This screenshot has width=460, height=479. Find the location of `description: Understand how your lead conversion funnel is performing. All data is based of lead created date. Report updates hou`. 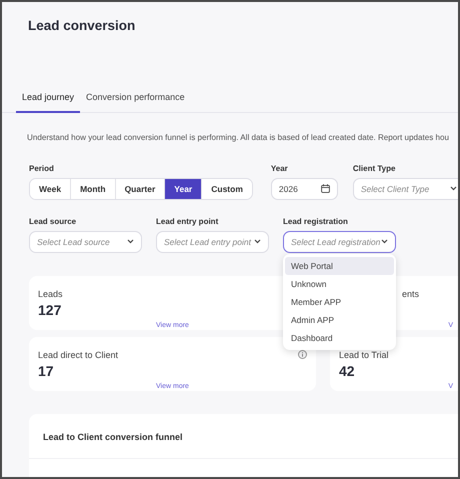

description: Understand how your lead conversion funnel is performing. All data is based of lead created date. Report updates hou is located at coordinates (238, 138).